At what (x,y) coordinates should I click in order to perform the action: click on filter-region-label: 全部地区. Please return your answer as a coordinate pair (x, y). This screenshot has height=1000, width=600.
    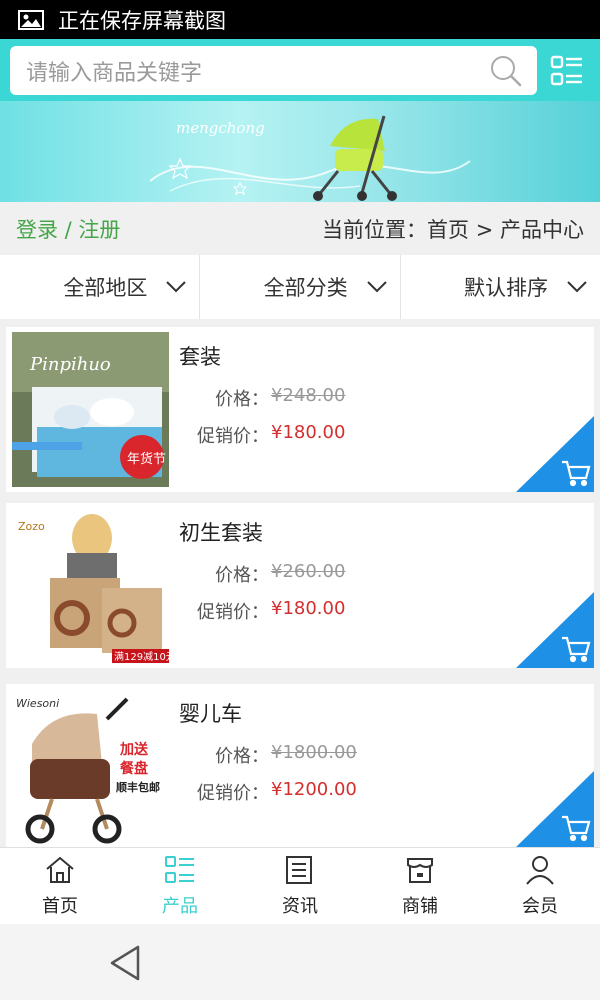
    Looking at the image, I should click on (105, 288).